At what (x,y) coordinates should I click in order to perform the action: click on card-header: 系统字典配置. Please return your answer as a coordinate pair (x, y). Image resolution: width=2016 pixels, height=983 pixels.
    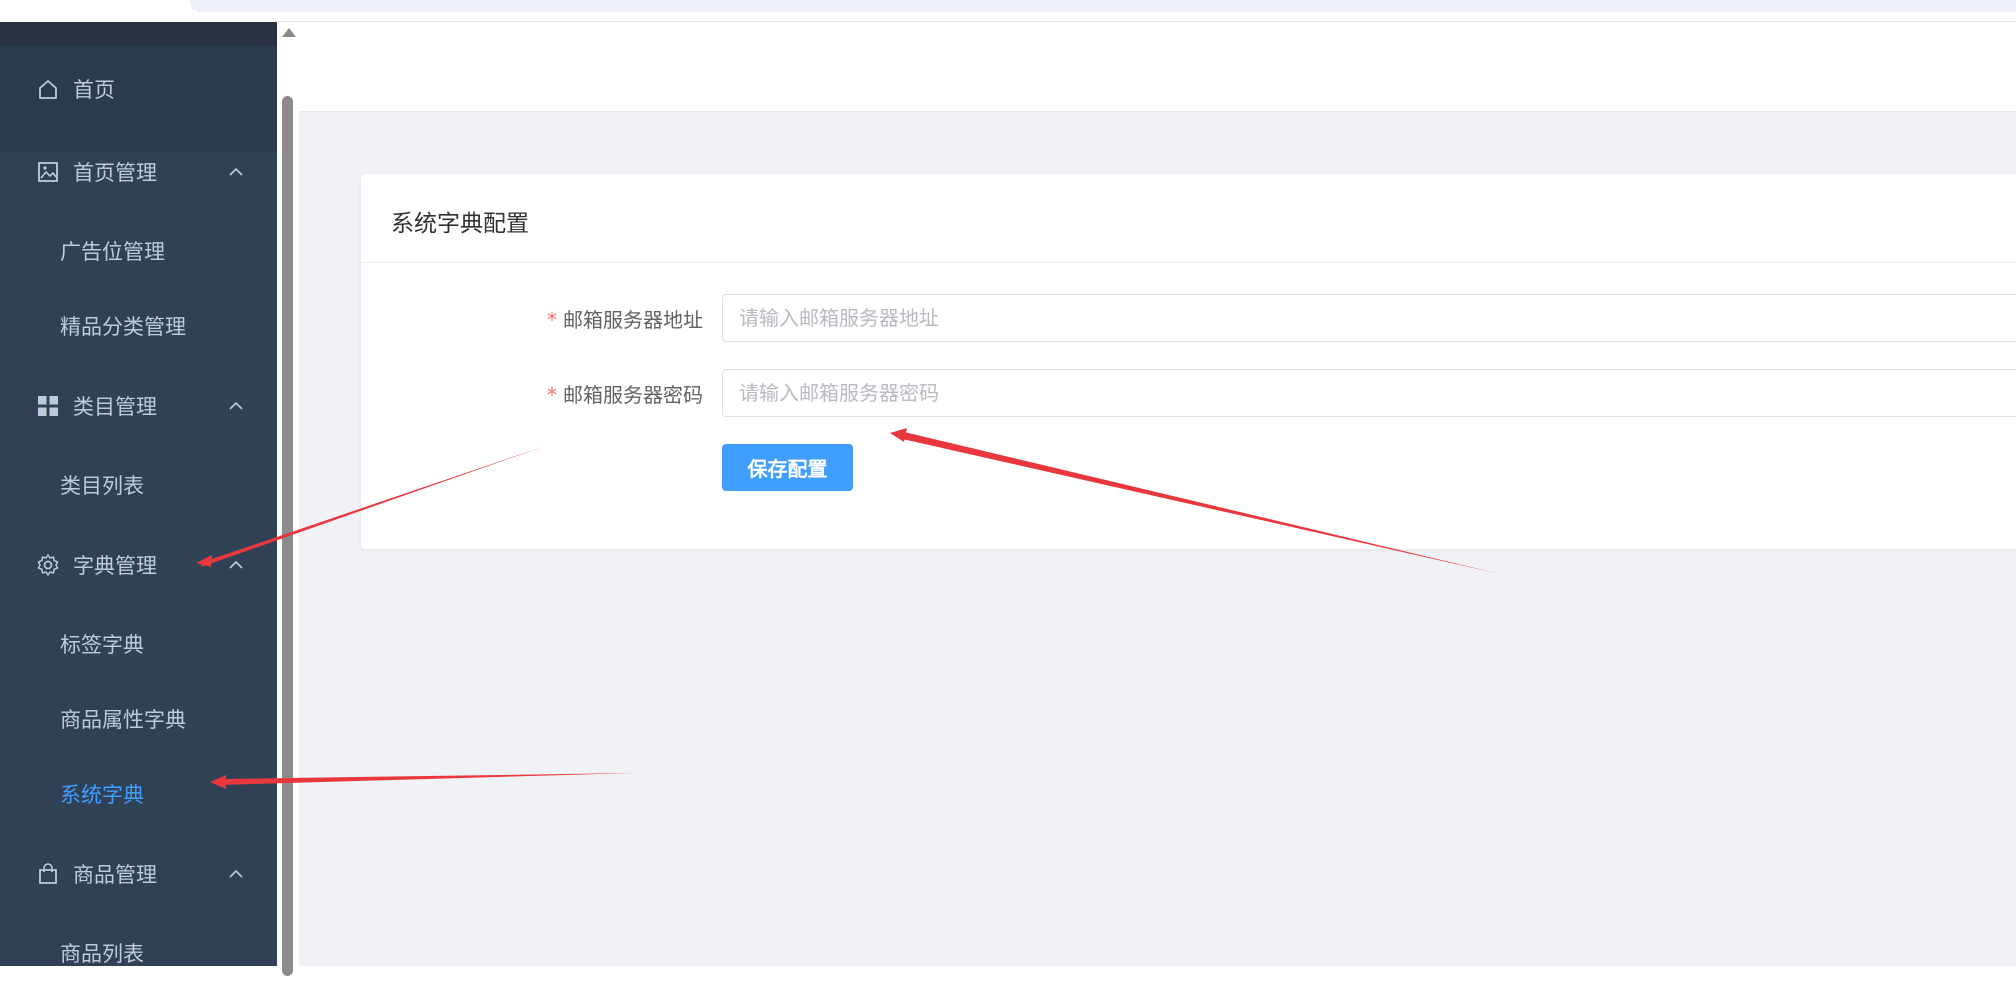
    Looking at the image, I should click on (1188, 218).